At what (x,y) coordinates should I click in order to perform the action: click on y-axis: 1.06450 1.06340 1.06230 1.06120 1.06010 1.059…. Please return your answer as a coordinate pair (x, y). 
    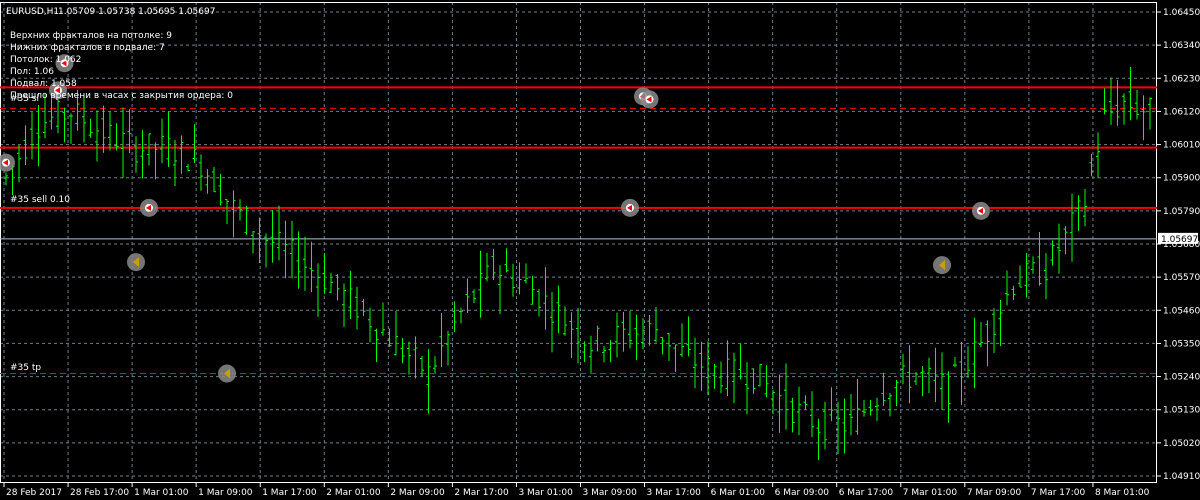
    Looking at the image, I should click on (1178, 245).